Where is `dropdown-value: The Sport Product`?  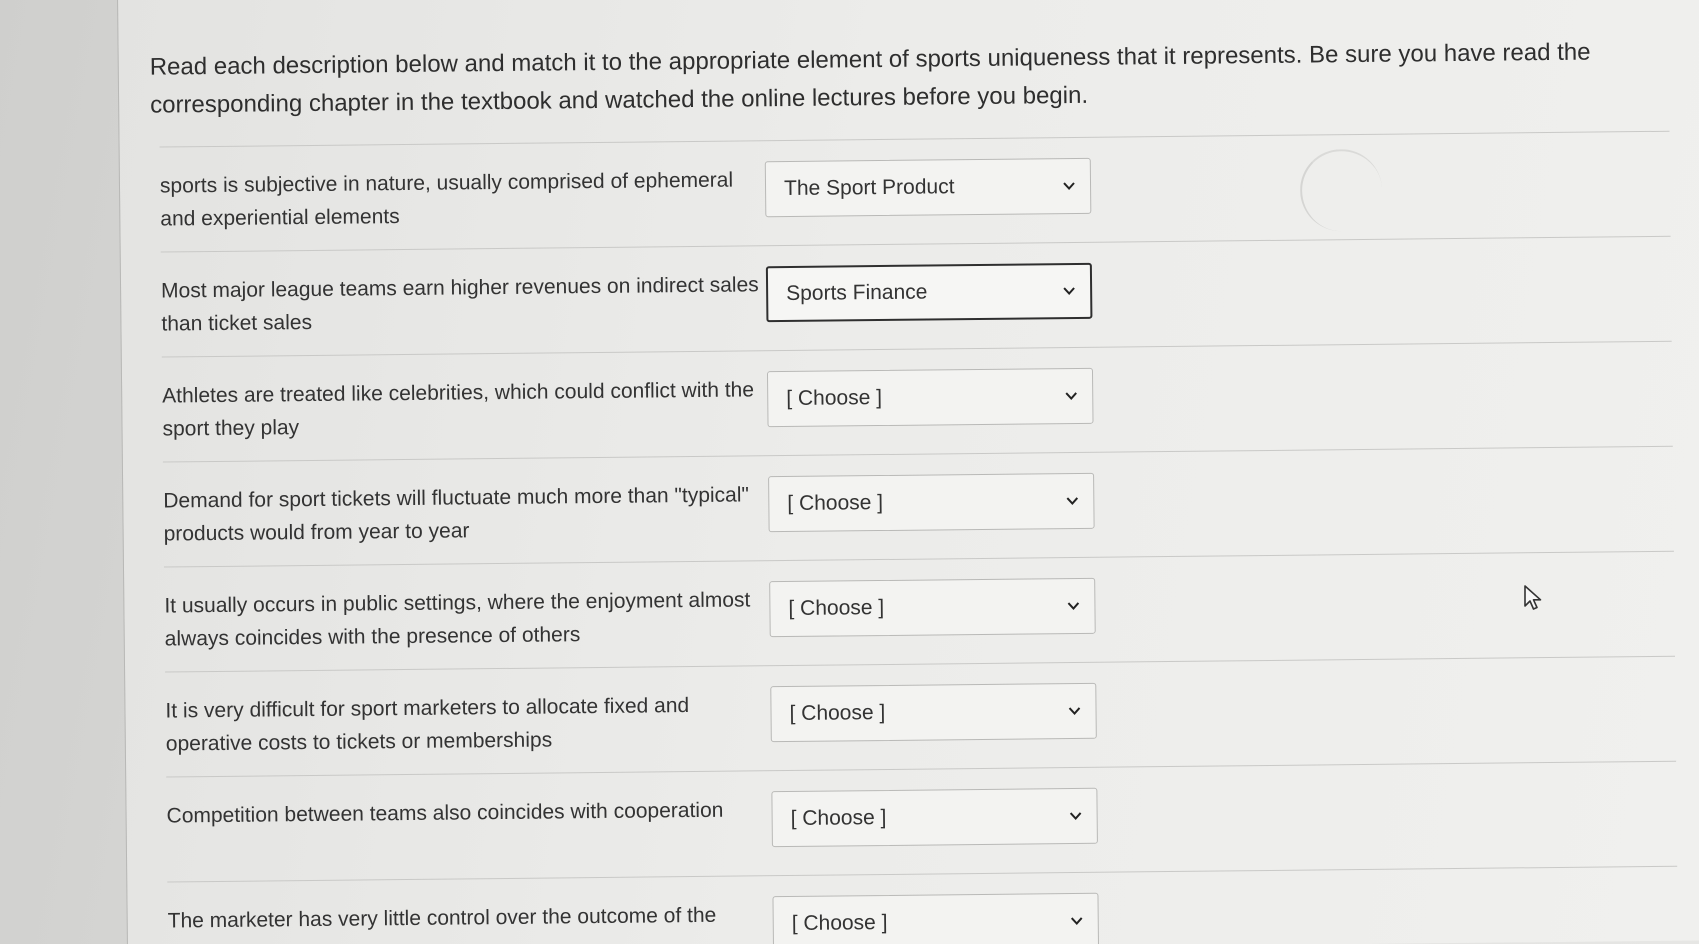 dropdown-value: The Sport Product is located at coordinates (869, 188).